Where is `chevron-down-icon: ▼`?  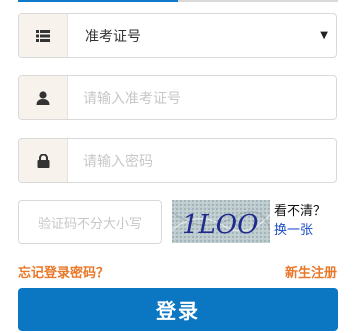 chevron-down-icon: ▼ is located at coordinates (324, 35).